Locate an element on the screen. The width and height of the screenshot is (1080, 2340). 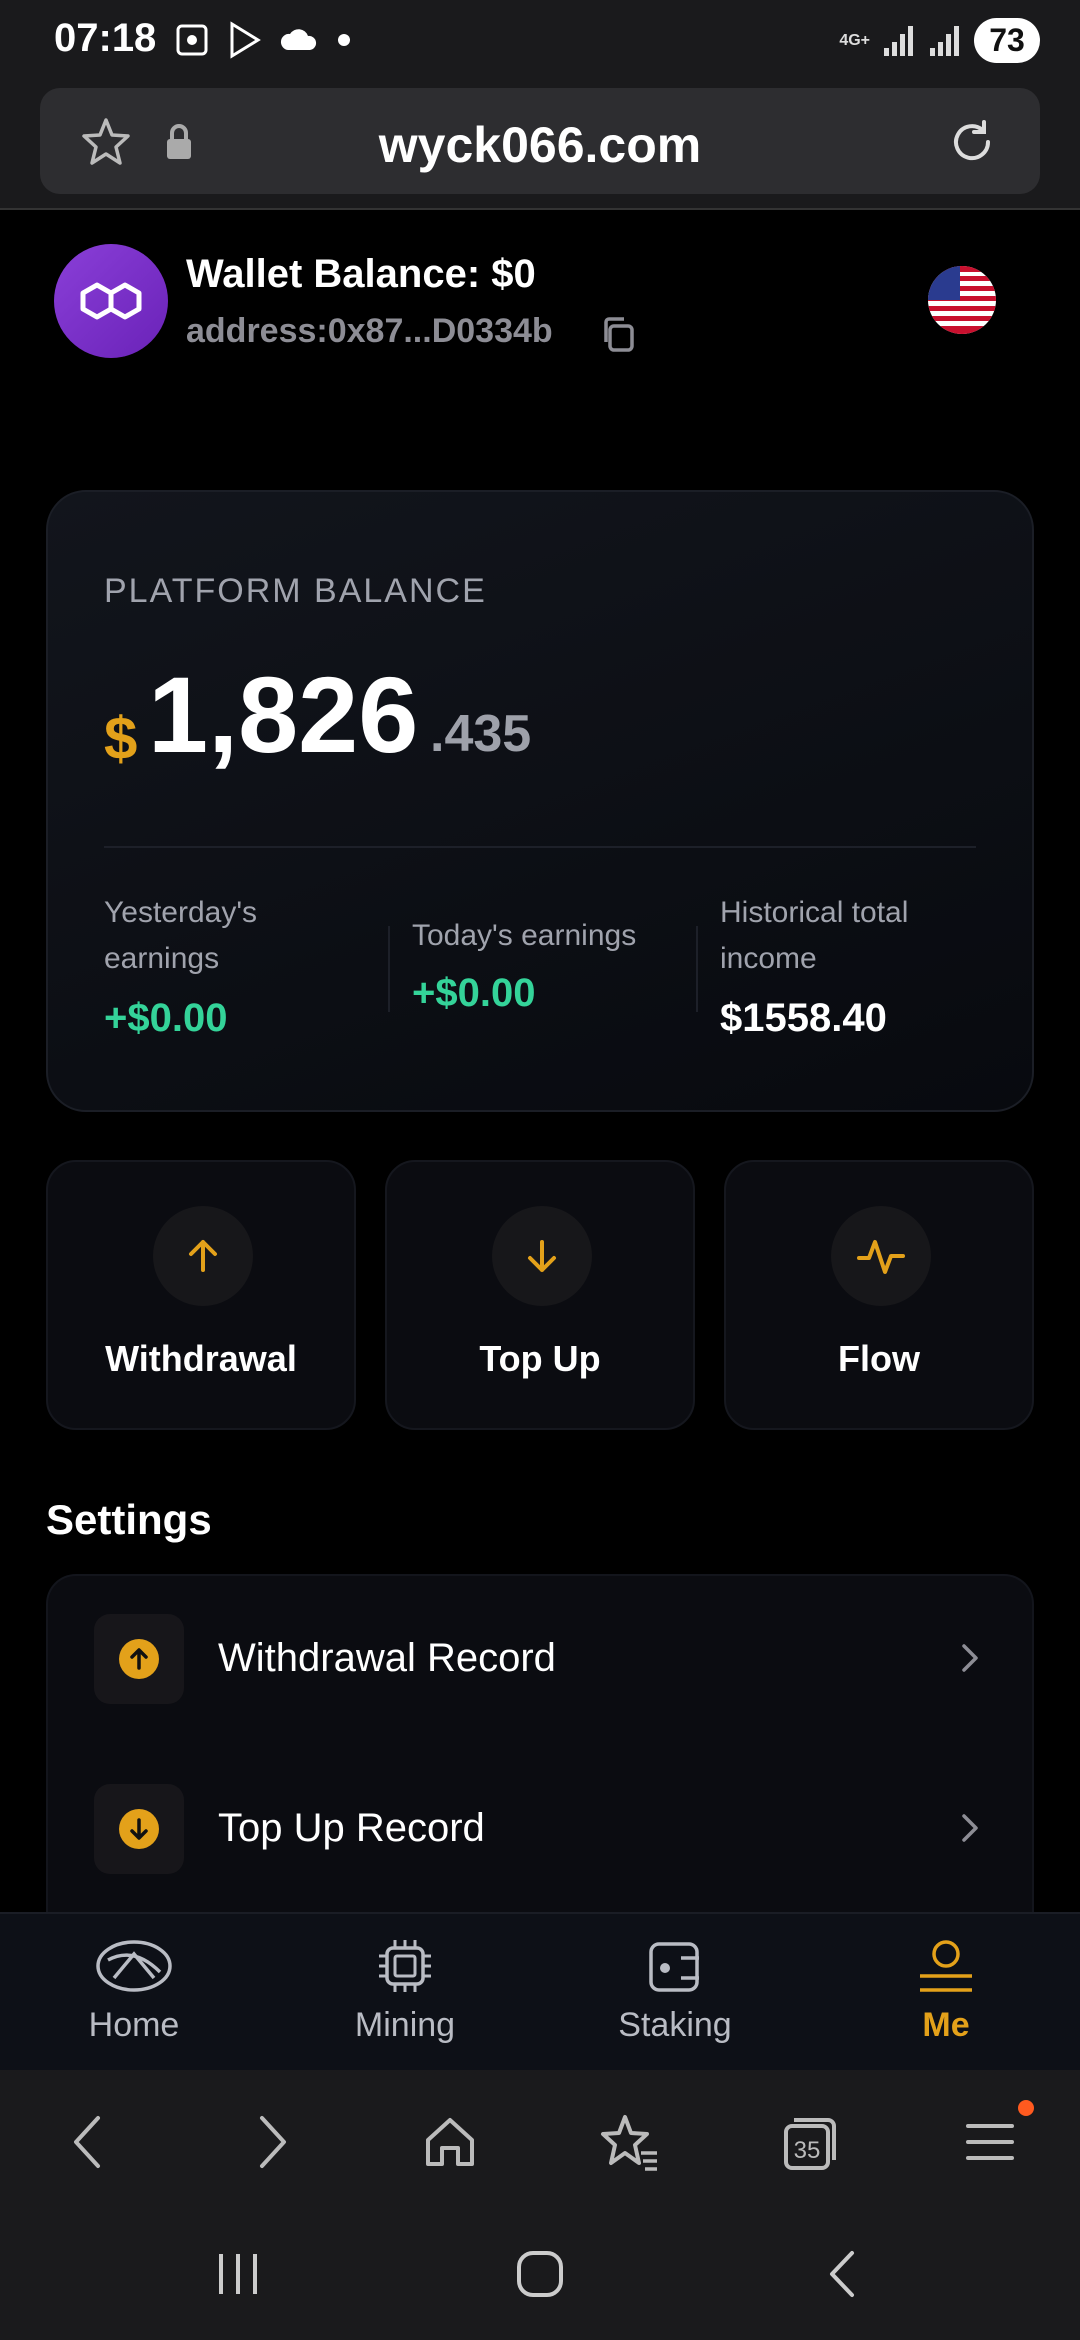
nav-staking-label: Staking is located at coordinates (675, 2025).